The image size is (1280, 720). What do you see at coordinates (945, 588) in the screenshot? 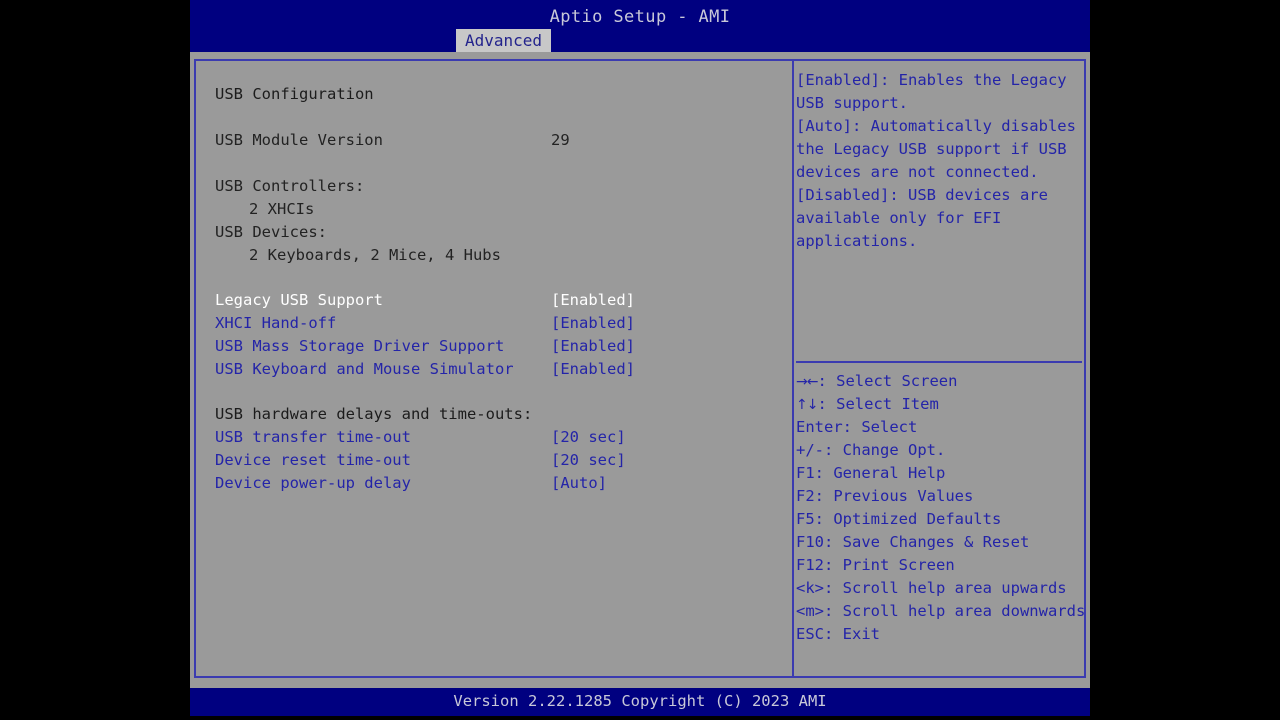
I see `key-description: : Scroll help area upwards` at bounding box center [945, 588].